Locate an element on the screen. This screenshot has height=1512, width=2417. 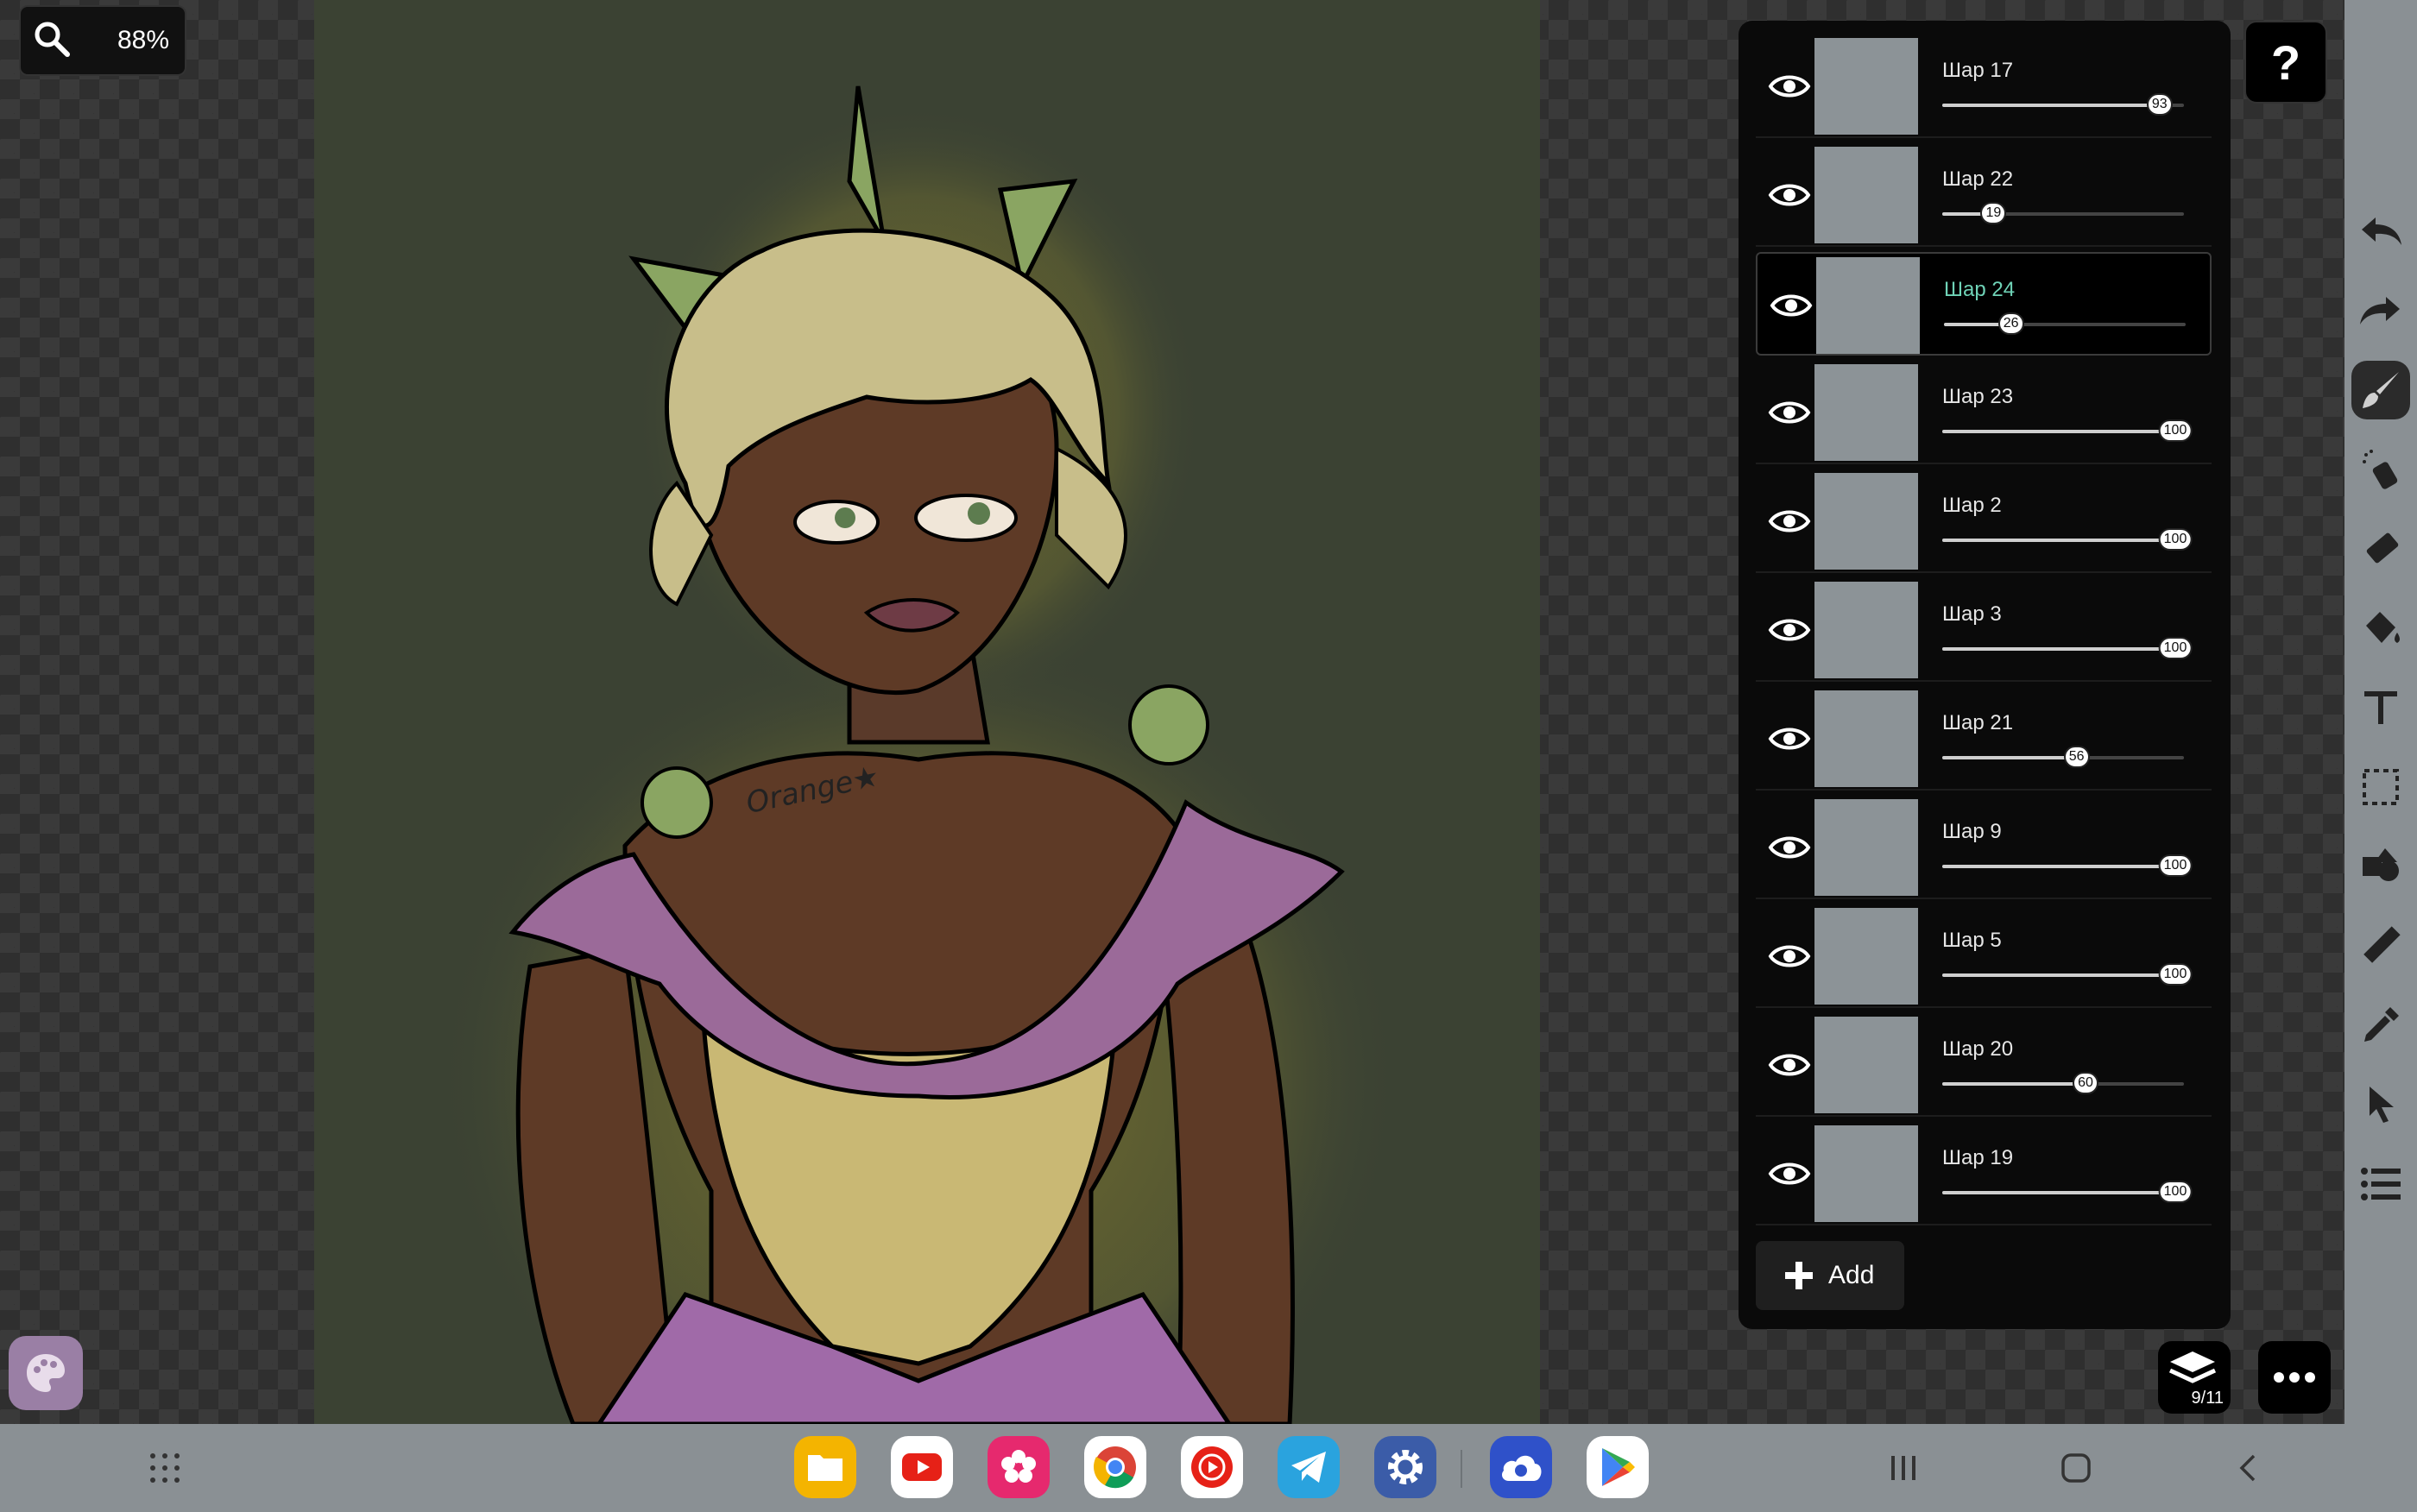
layer-row: Шар 23 100 is located at coordinates (1984, 413).